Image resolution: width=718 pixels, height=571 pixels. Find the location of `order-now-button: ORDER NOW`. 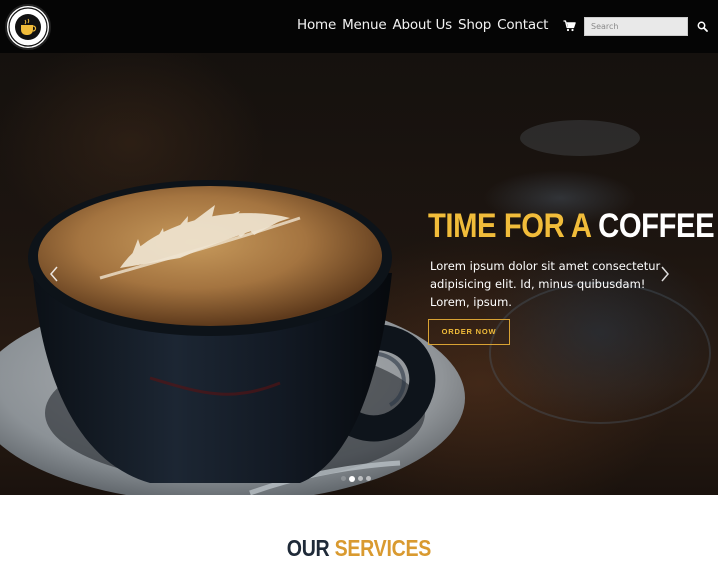

order-now-button: ORDER NOW is located at coordinates (469, 332).